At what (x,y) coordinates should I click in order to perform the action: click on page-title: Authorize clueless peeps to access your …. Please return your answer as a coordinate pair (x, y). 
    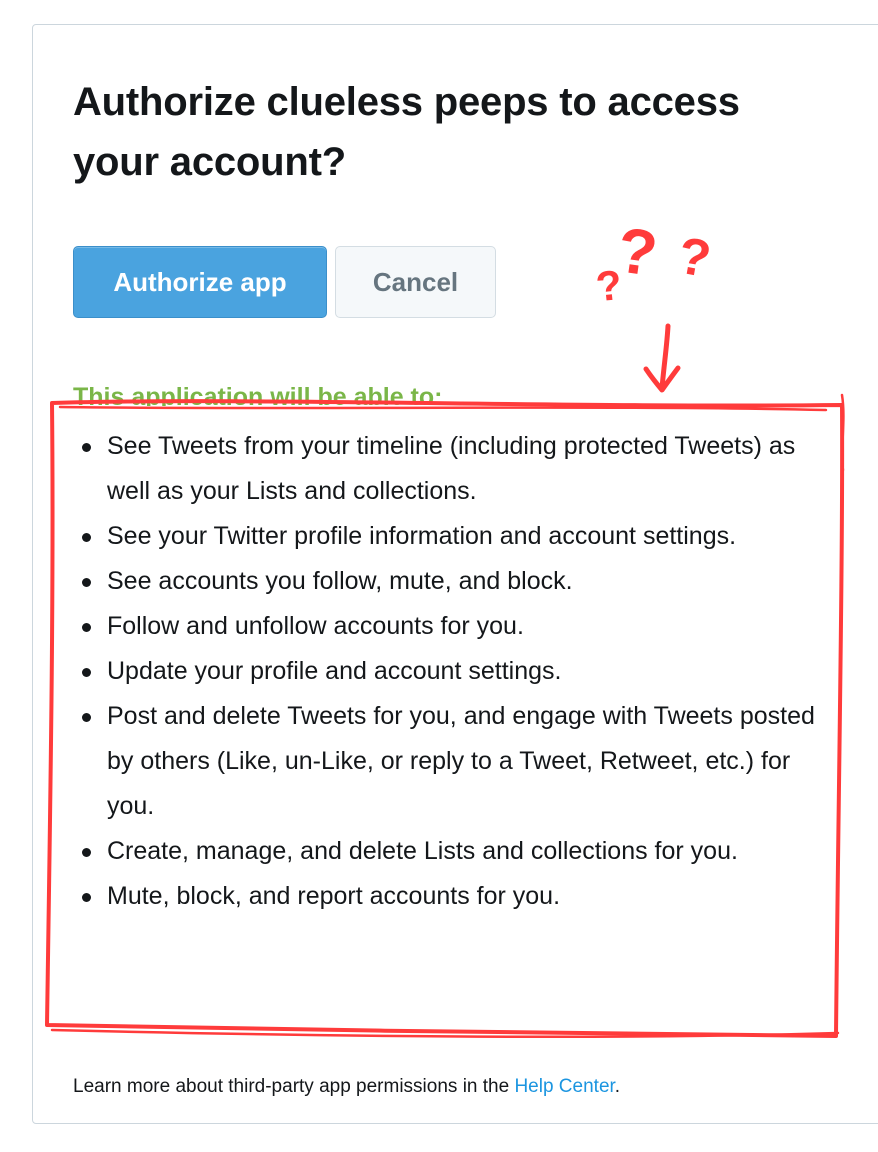
    Looking at the image, I should click on (406, 132).